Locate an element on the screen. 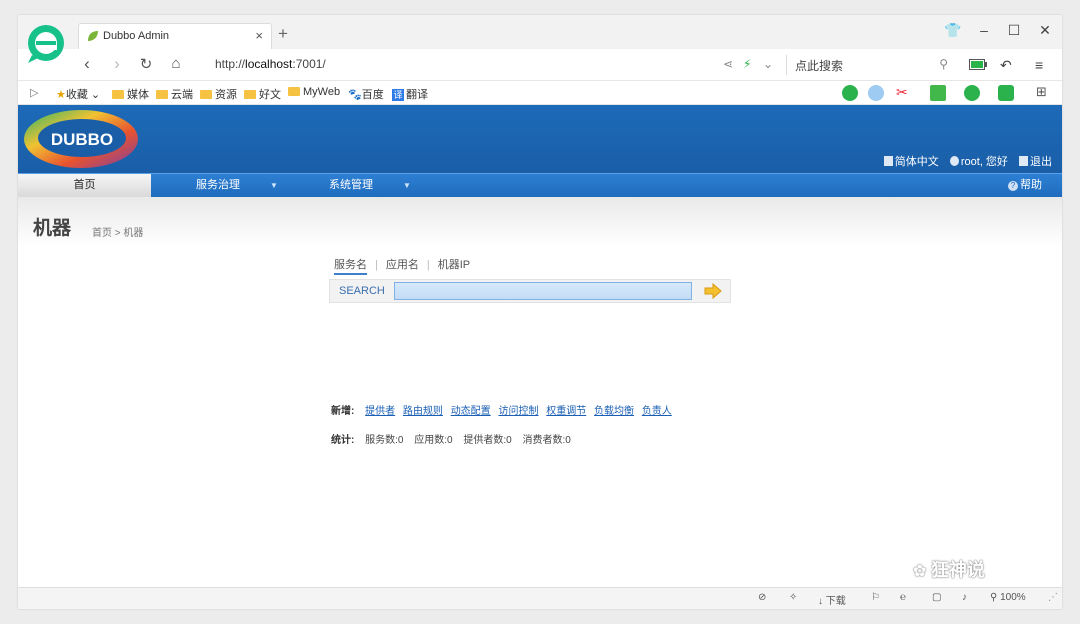 The width and height of the screenshot is (1080, 624). close-window-button: ✕ is located at coordinates (1045, 30).